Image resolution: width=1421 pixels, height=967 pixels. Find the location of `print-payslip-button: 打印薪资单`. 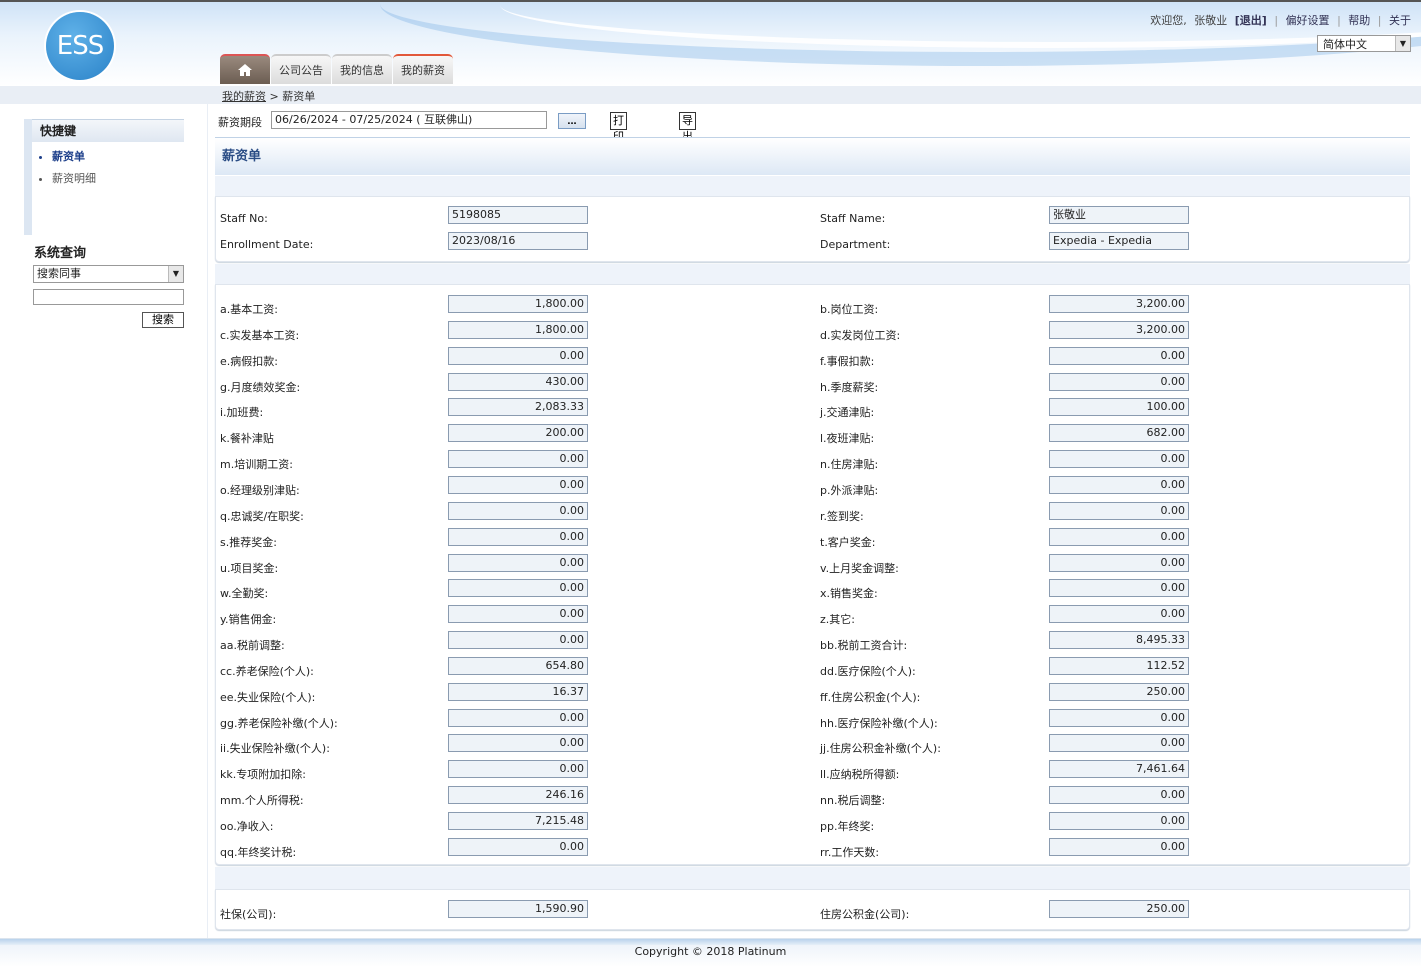

print-payslip-button: 打印薪资单 is located at coordinates (618, 151).